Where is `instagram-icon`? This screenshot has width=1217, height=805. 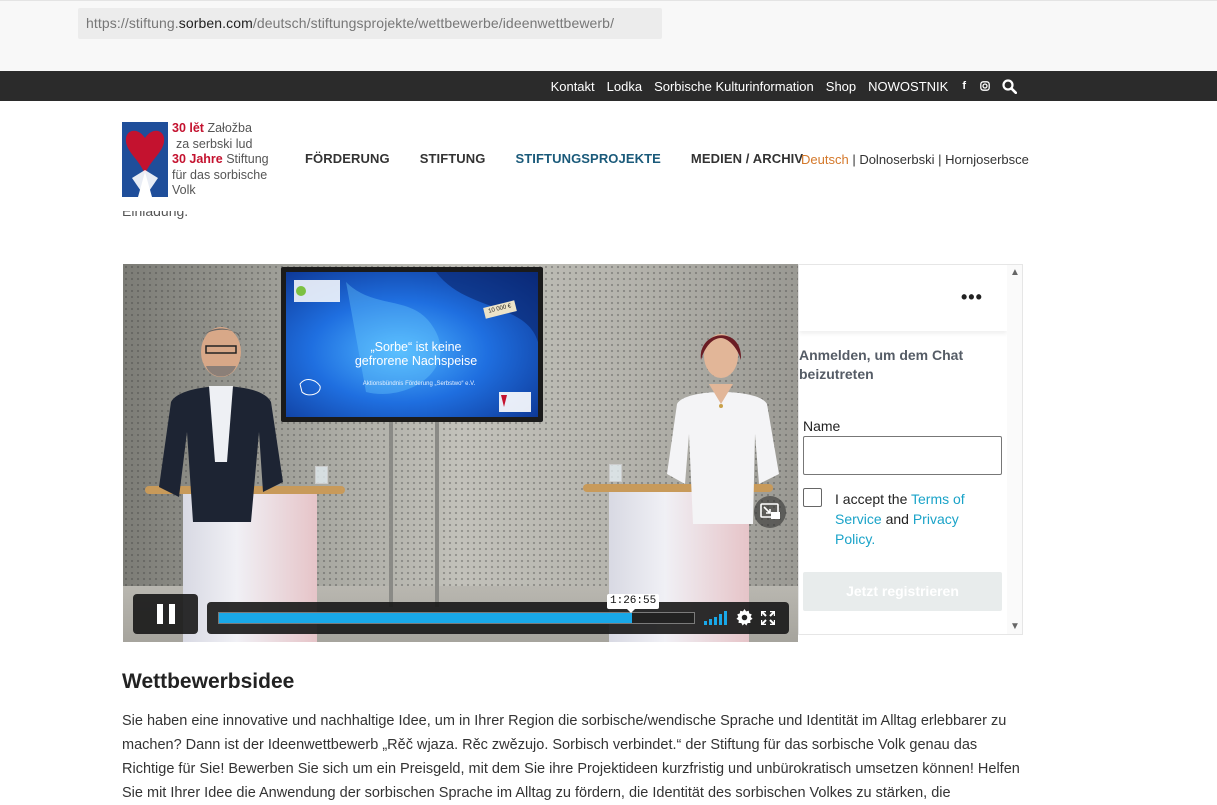
instagram-icon is located at coordinates (985, 86).